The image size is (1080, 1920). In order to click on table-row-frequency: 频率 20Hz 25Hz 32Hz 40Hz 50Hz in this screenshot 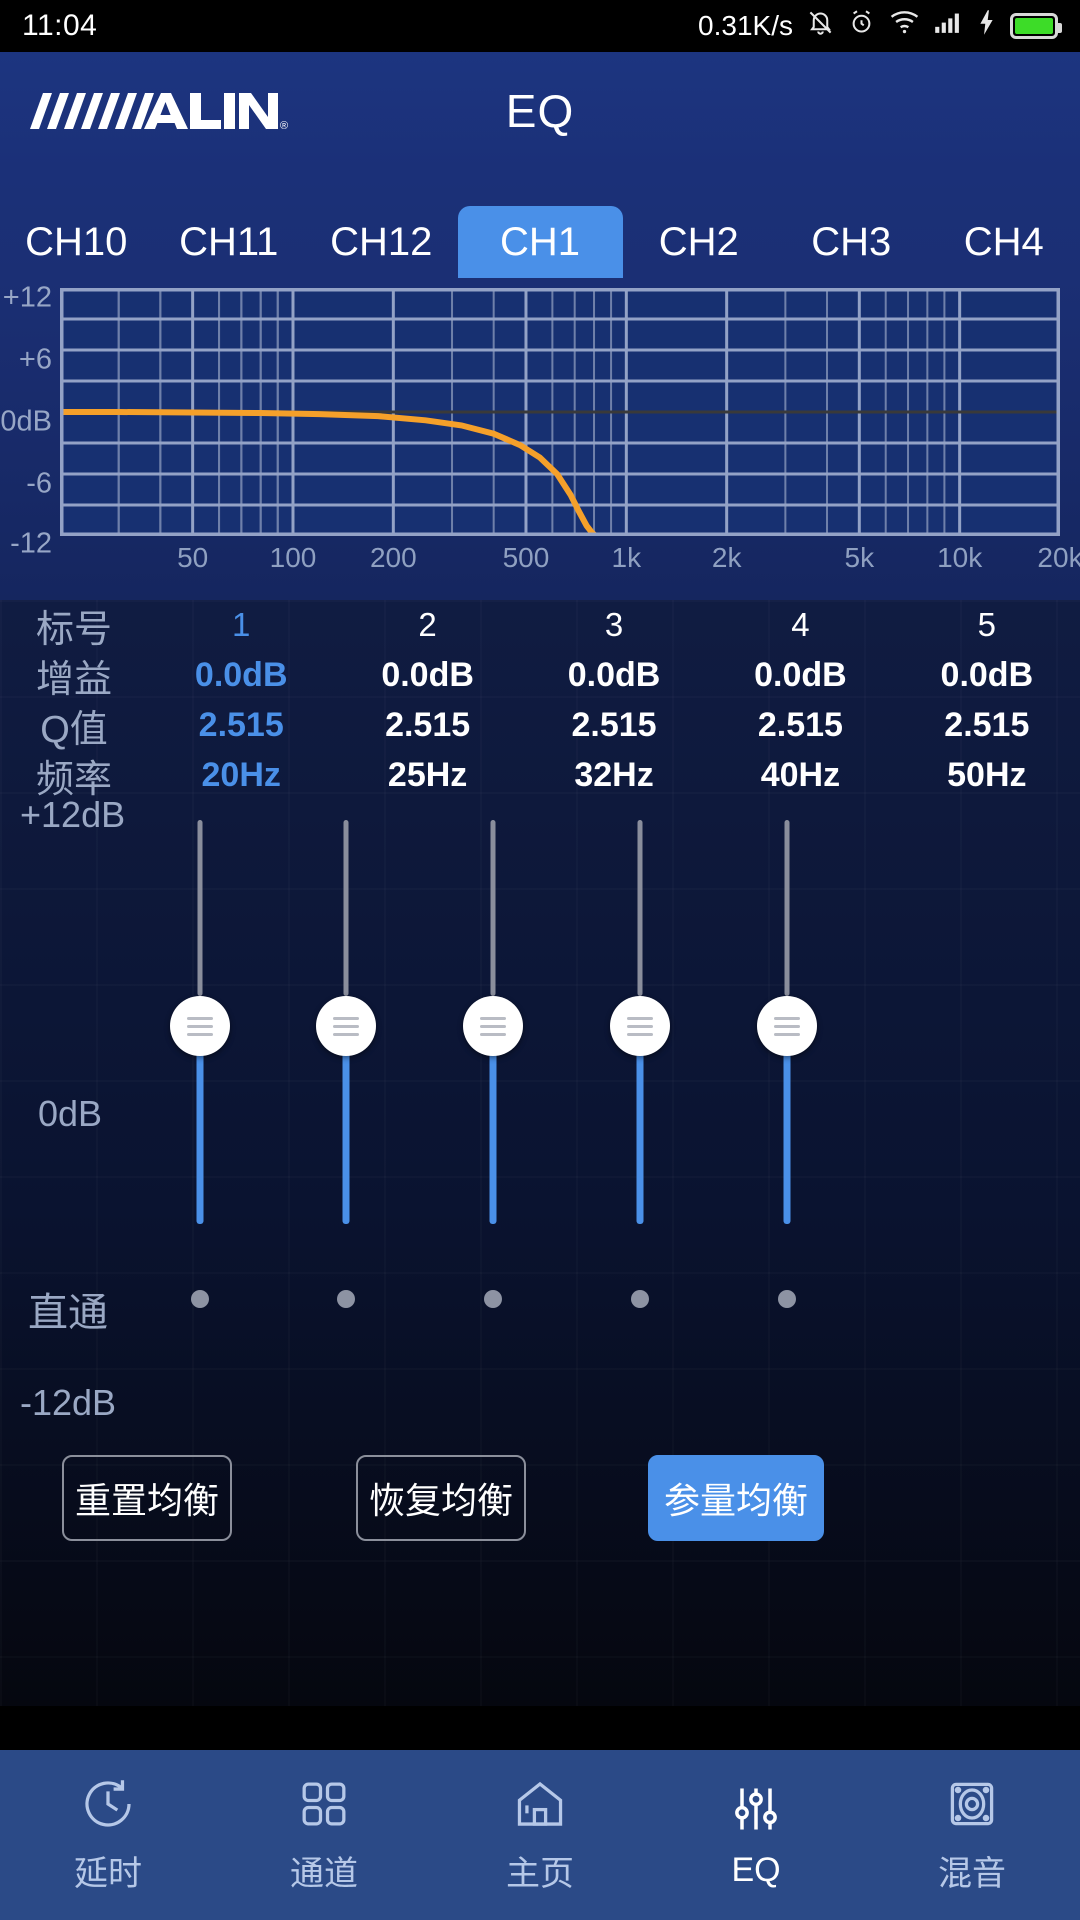, I will do `click(540, 775)`.